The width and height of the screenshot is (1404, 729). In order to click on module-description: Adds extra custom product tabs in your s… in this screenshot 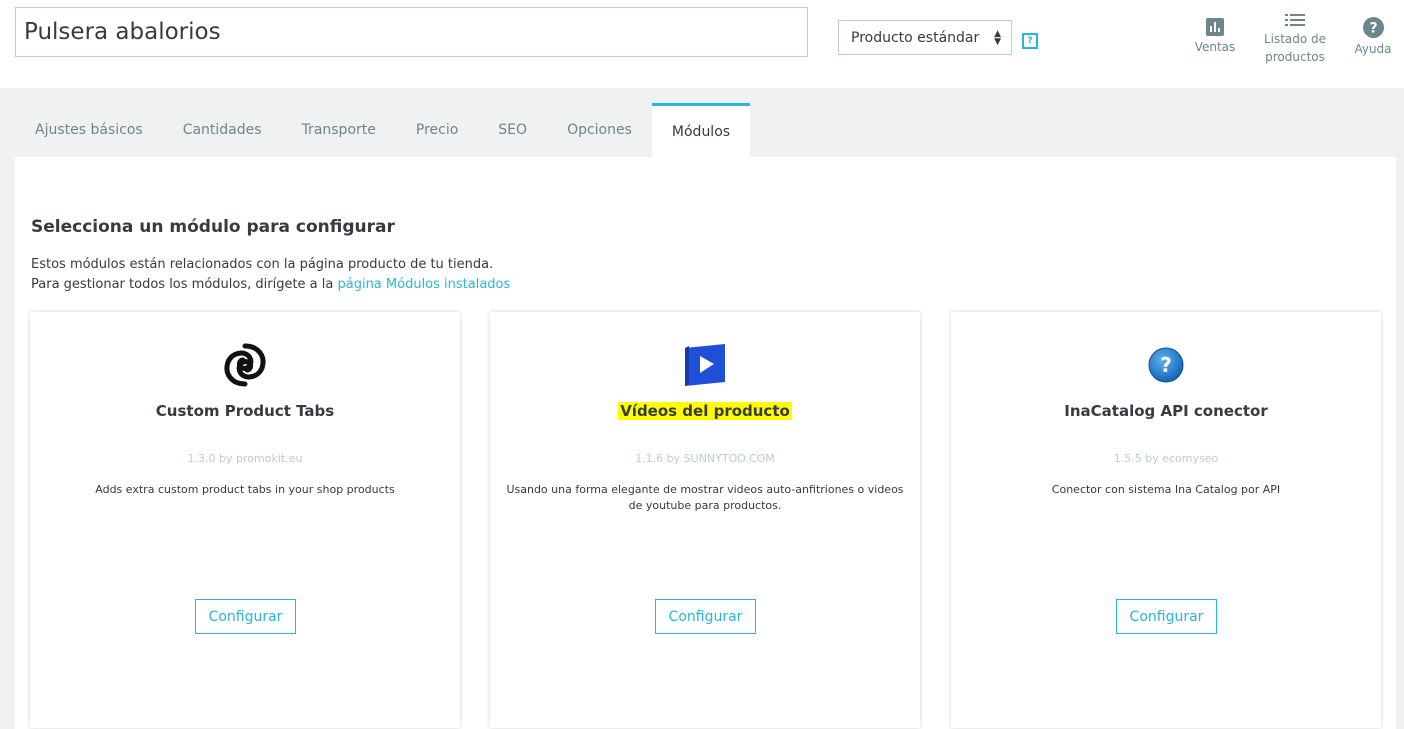, I will do `click(245, 489)`.